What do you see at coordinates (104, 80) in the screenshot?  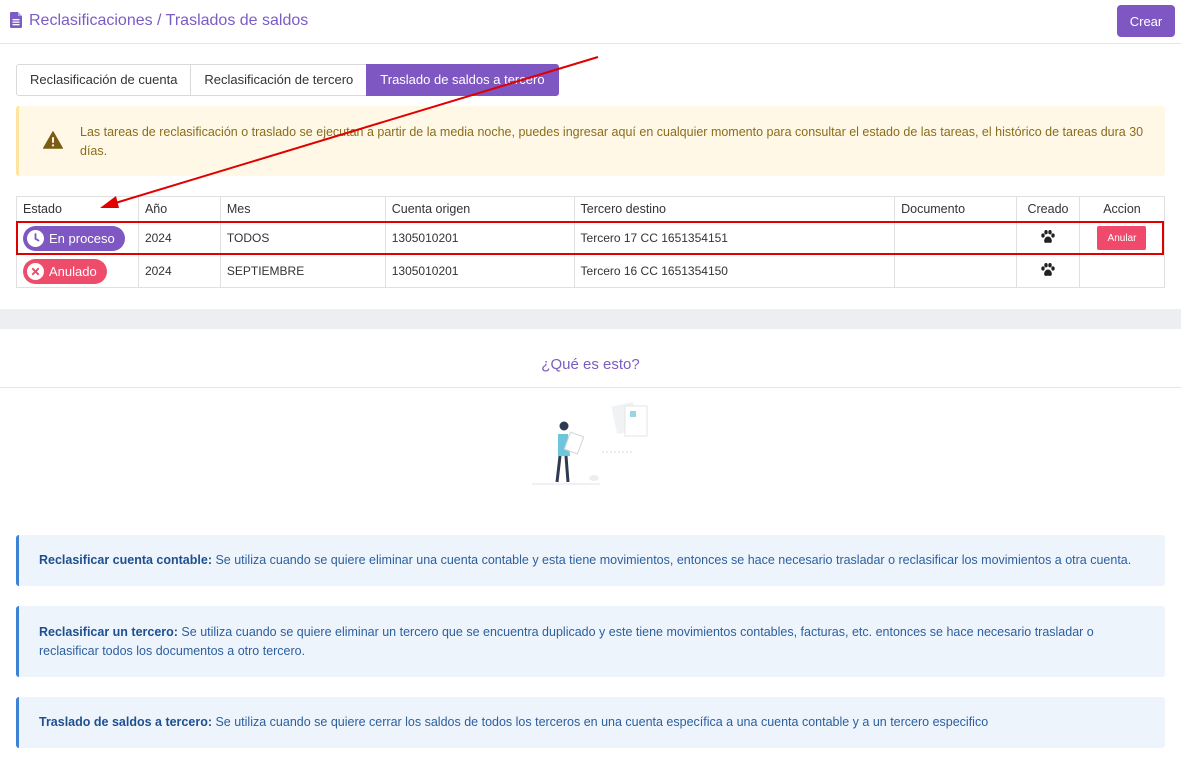 I see `tab-reclasificacion-cuenta: Reclasificación de cuenta` at bounding box center [104, 80].